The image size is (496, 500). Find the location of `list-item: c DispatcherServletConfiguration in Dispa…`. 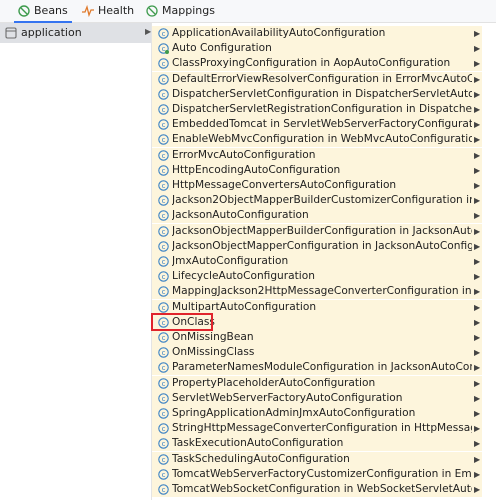

list-item: c DispatcherServletConfiguration in Dispa… is located at coordinates (317, 94).